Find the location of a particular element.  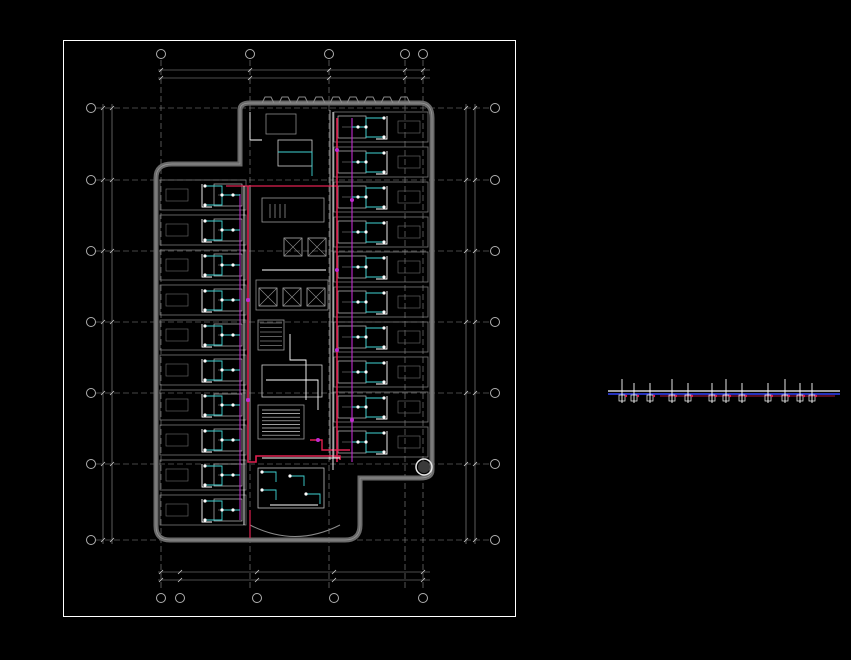

core-branch is located at coordinates (298, 367).